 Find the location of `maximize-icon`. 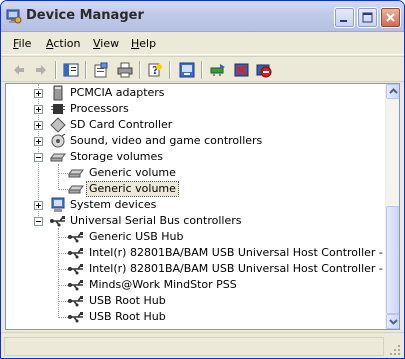

maximize-icon is located at coordinates (367, 17).